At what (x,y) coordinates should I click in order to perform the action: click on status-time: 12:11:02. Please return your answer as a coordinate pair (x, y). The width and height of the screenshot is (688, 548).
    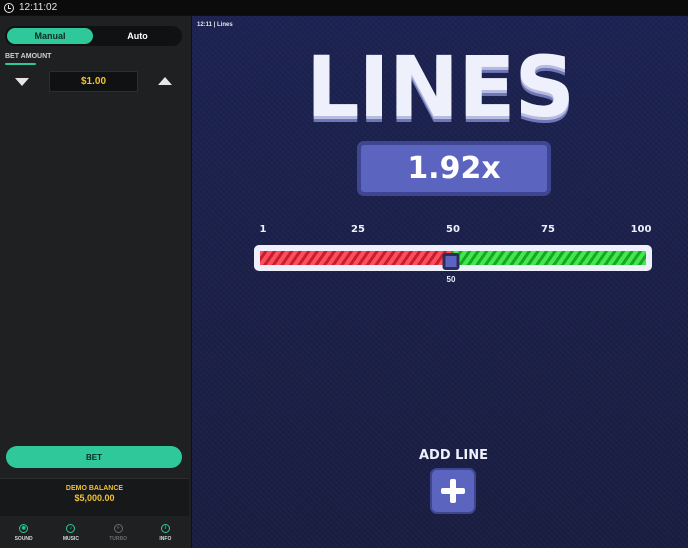
    Looking at the image, I should click on (38, 7).